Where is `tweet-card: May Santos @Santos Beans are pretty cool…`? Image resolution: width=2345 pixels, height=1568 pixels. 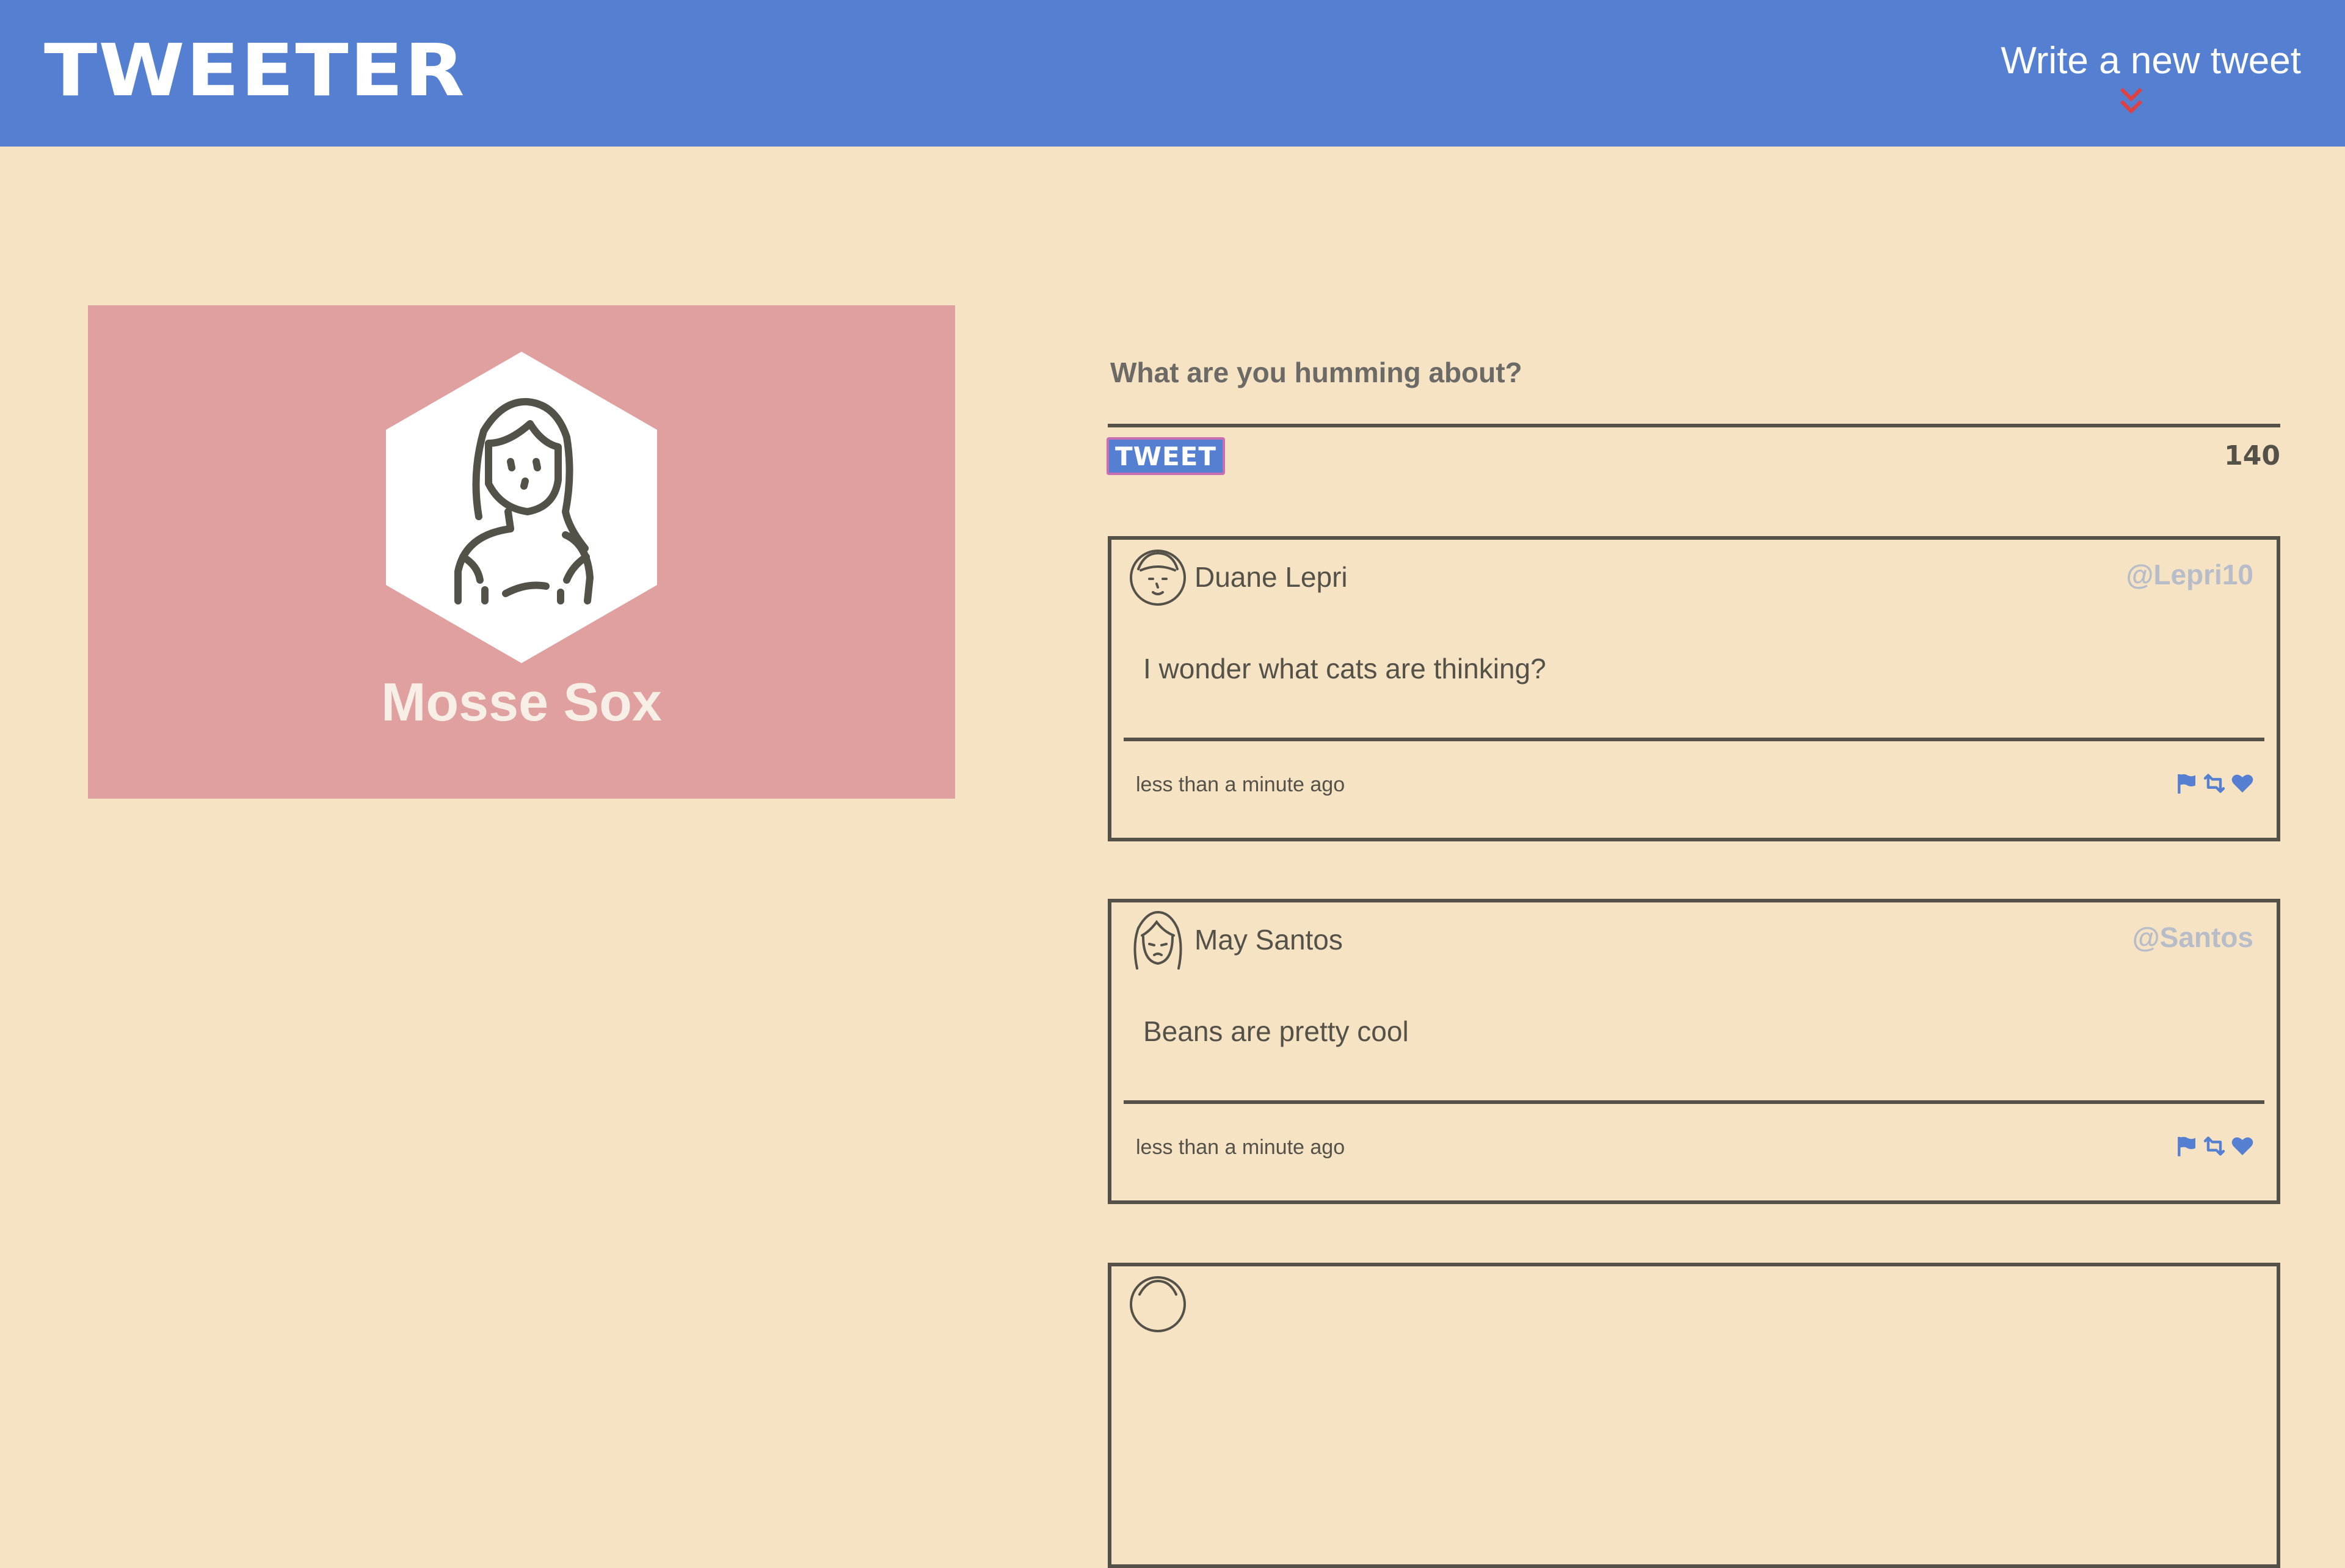 tweet-card: May Santos @Santos Beans are pretty cool… is located at coordinates (1694, 1051).